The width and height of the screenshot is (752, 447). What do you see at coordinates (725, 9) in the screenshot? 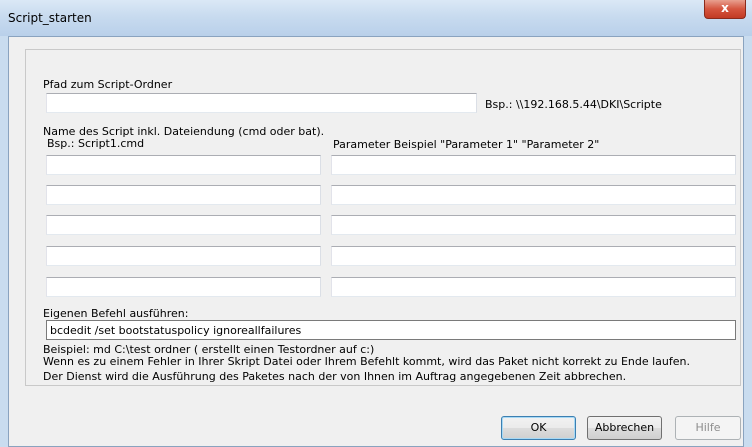
I see `close-icon: x` at bounding box center [725, 9].